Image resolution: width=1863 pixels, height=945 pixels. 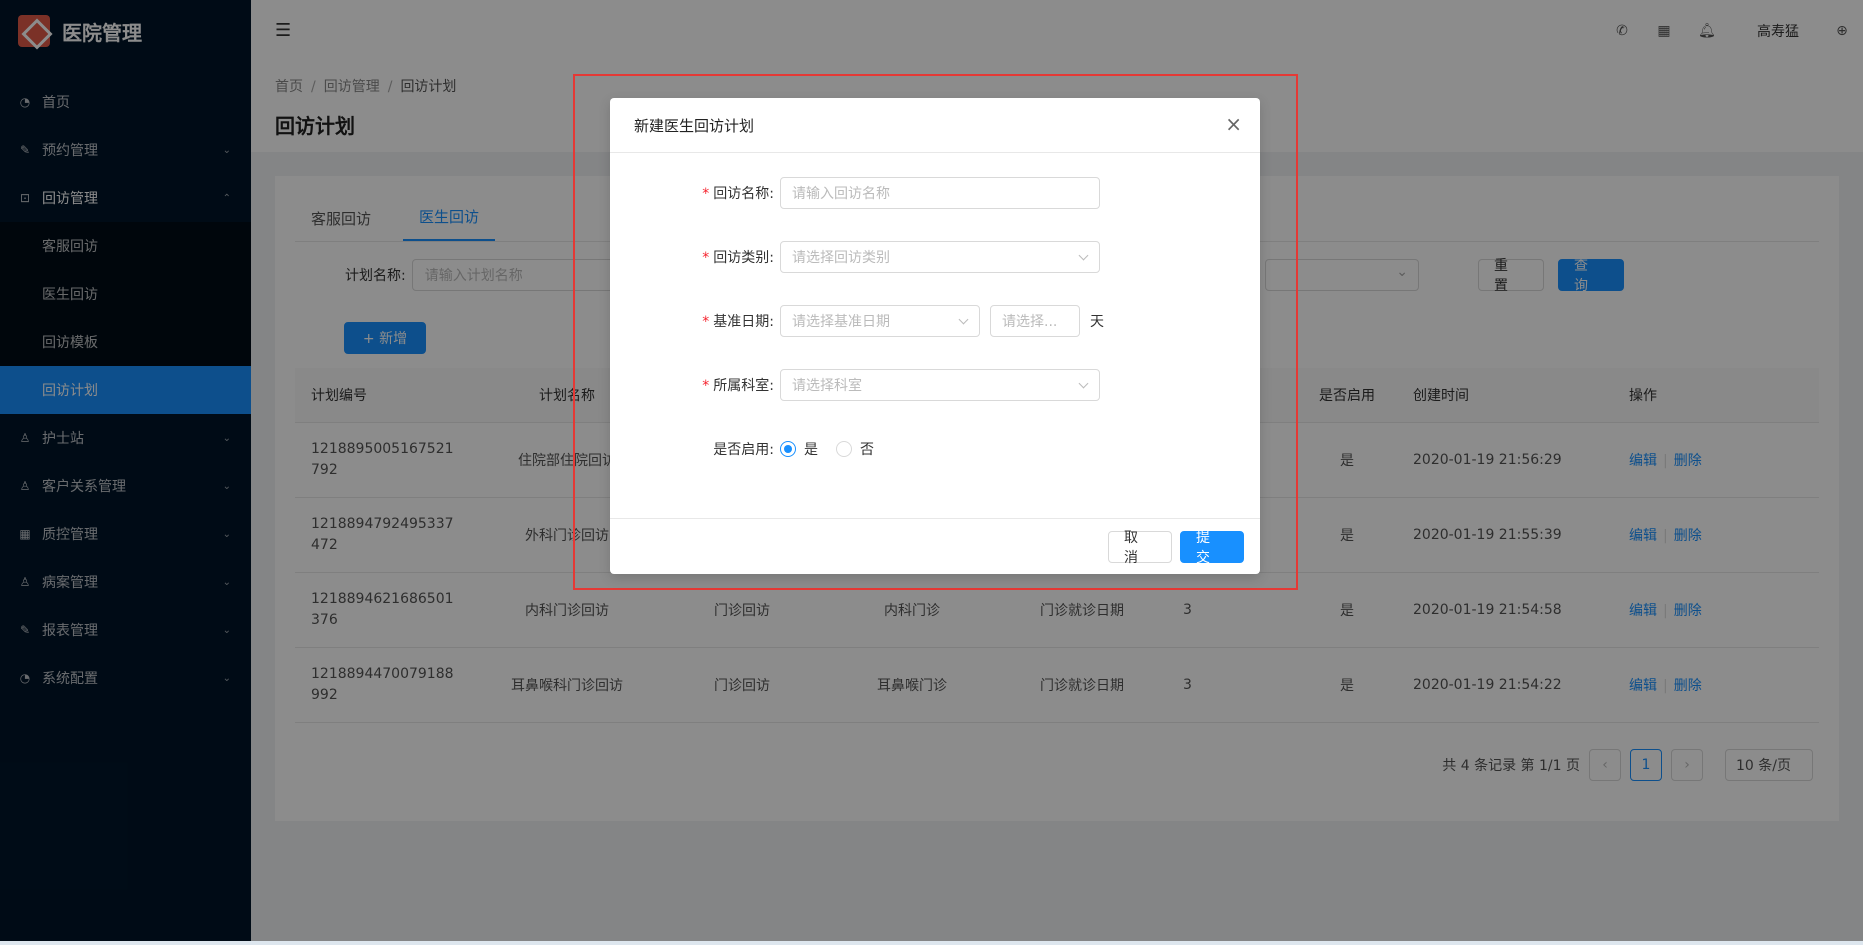 I want to click on form-row-enabled: 是否启用: 是 否, so click(x=751, y=449).